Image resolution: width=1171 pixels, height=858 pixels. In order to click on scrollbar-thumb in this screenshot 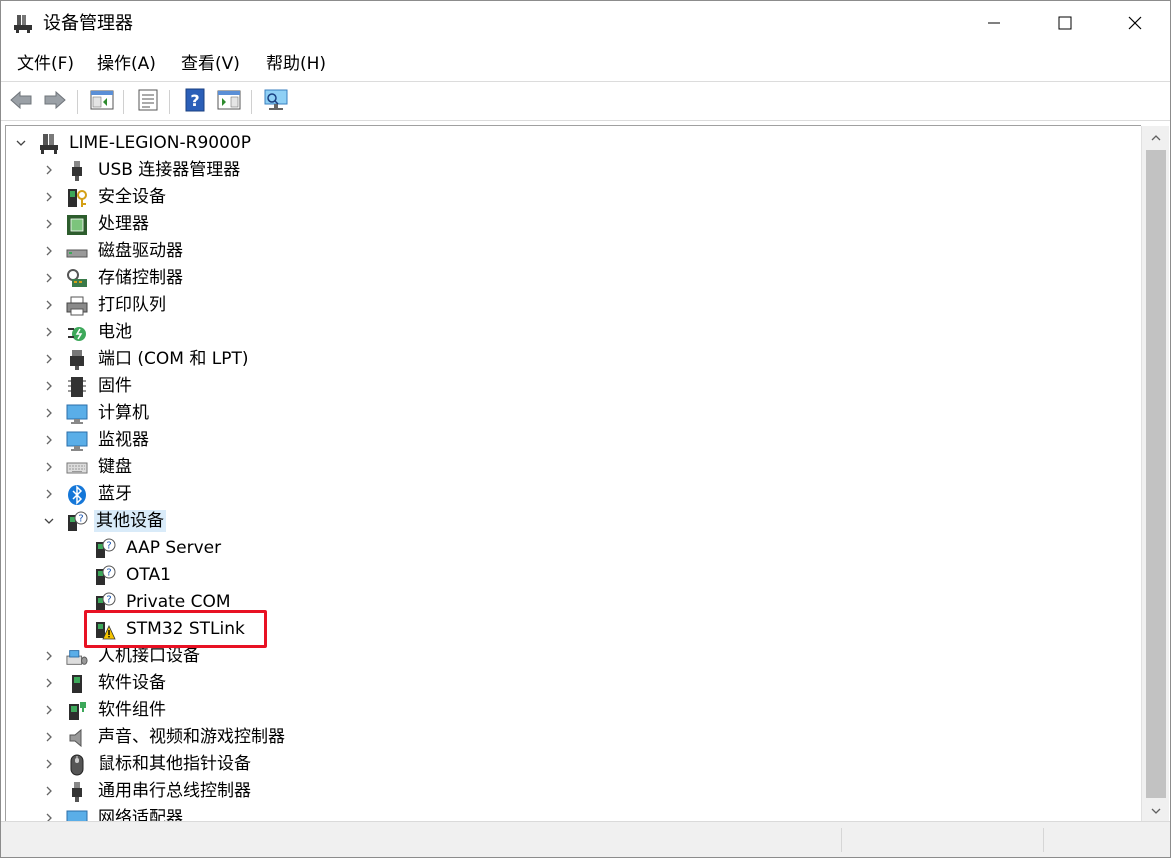, I will do `click(1156, 474)`.